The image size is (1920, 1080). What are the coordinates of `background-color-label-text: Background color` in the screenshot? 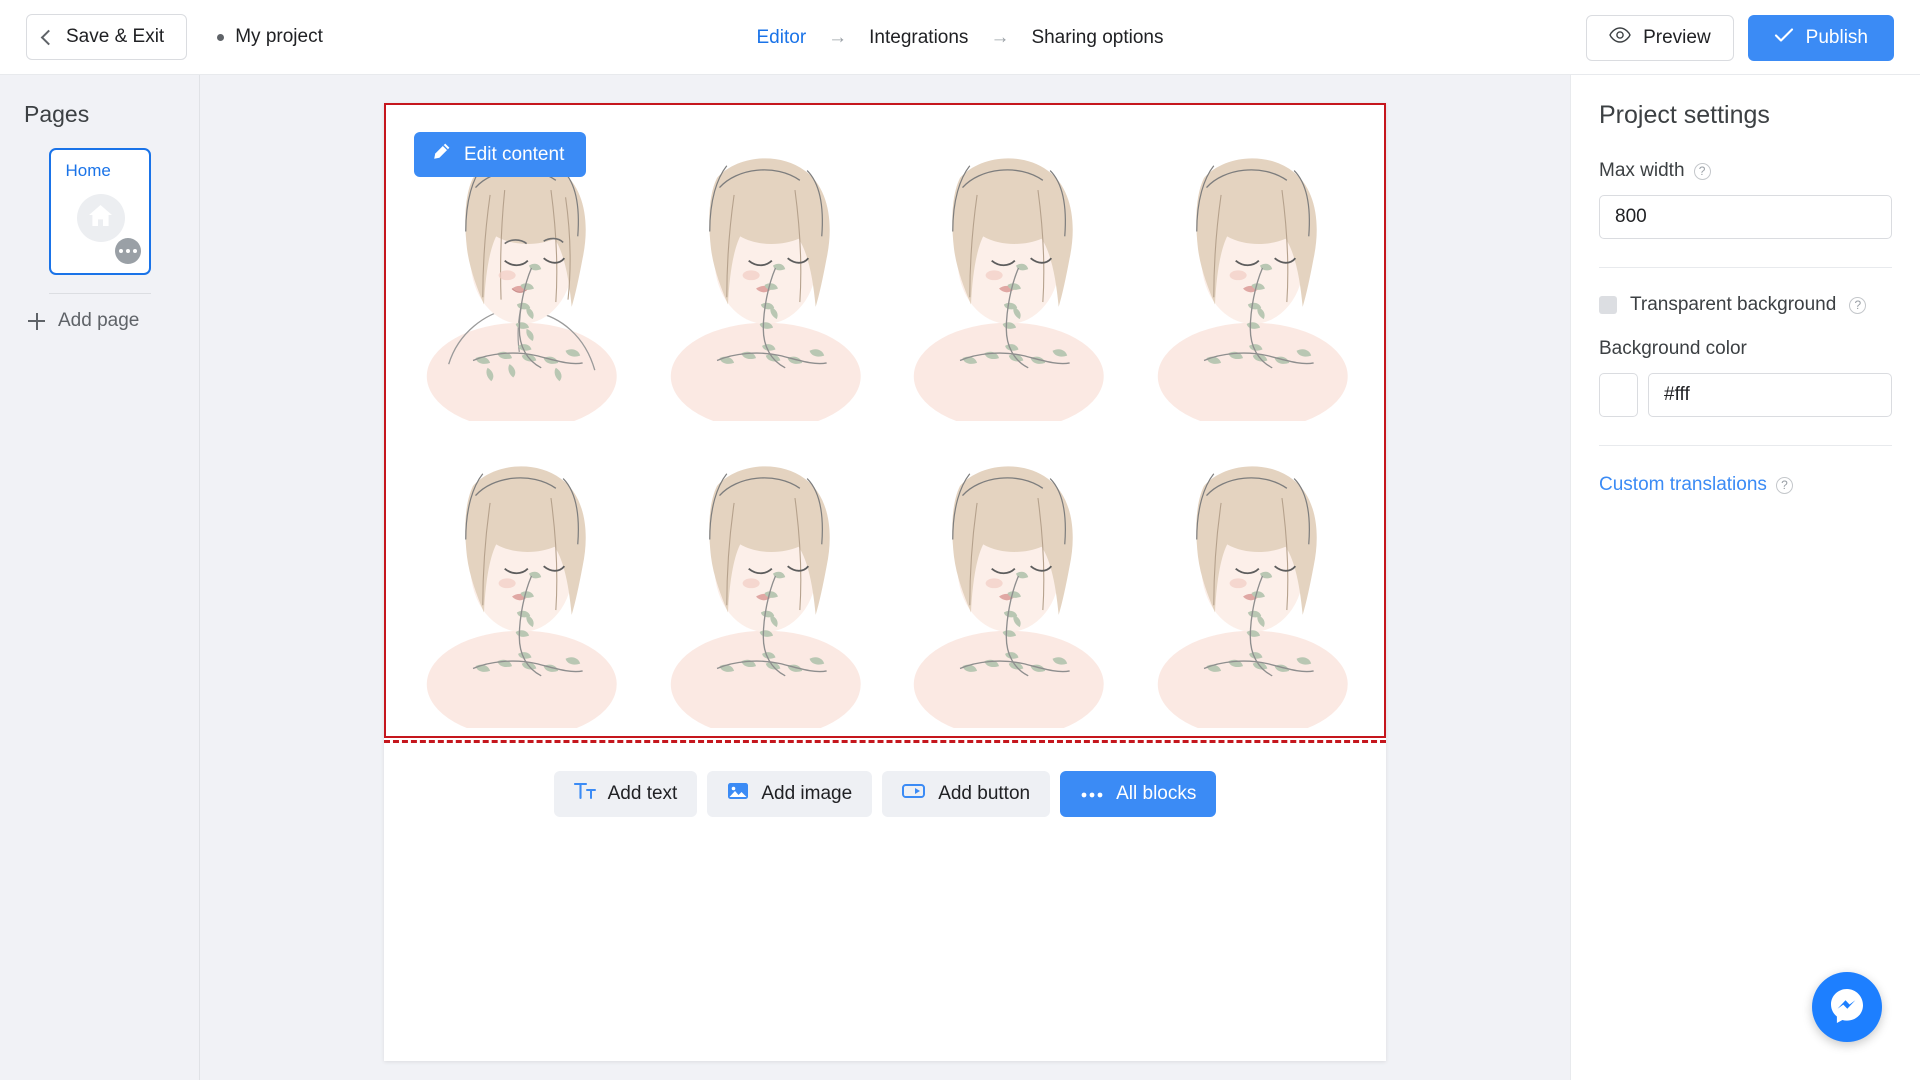 It's located at (1673, 348).